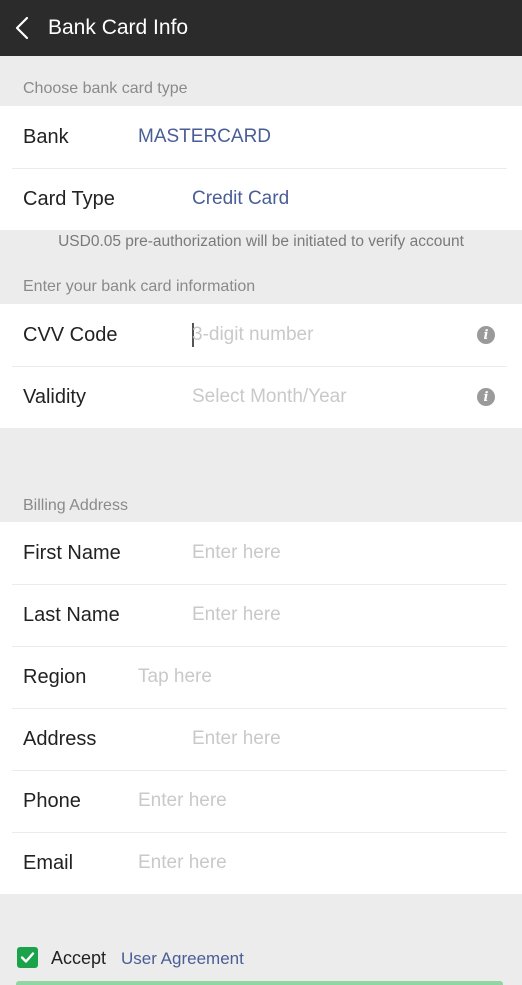  Describe the element at coordinates (269, 397) in the screenshot. I see `validity-select: Select Month/Year` at that location.